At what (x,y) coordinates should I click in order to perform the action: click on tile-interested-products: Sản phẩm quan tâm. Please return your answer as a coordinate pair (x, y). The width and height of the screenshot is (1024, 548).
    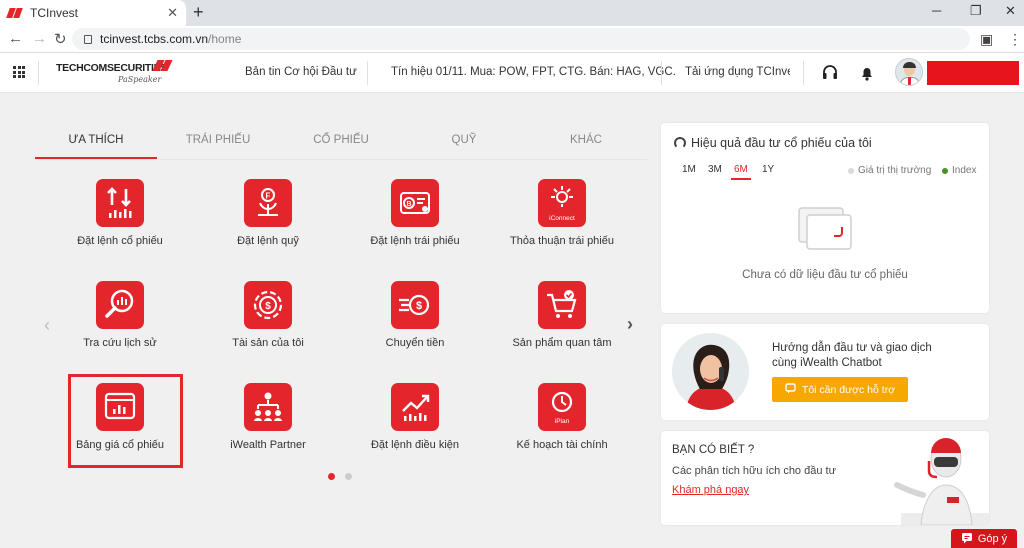
    Looking at the image, I should click on (562, 326).